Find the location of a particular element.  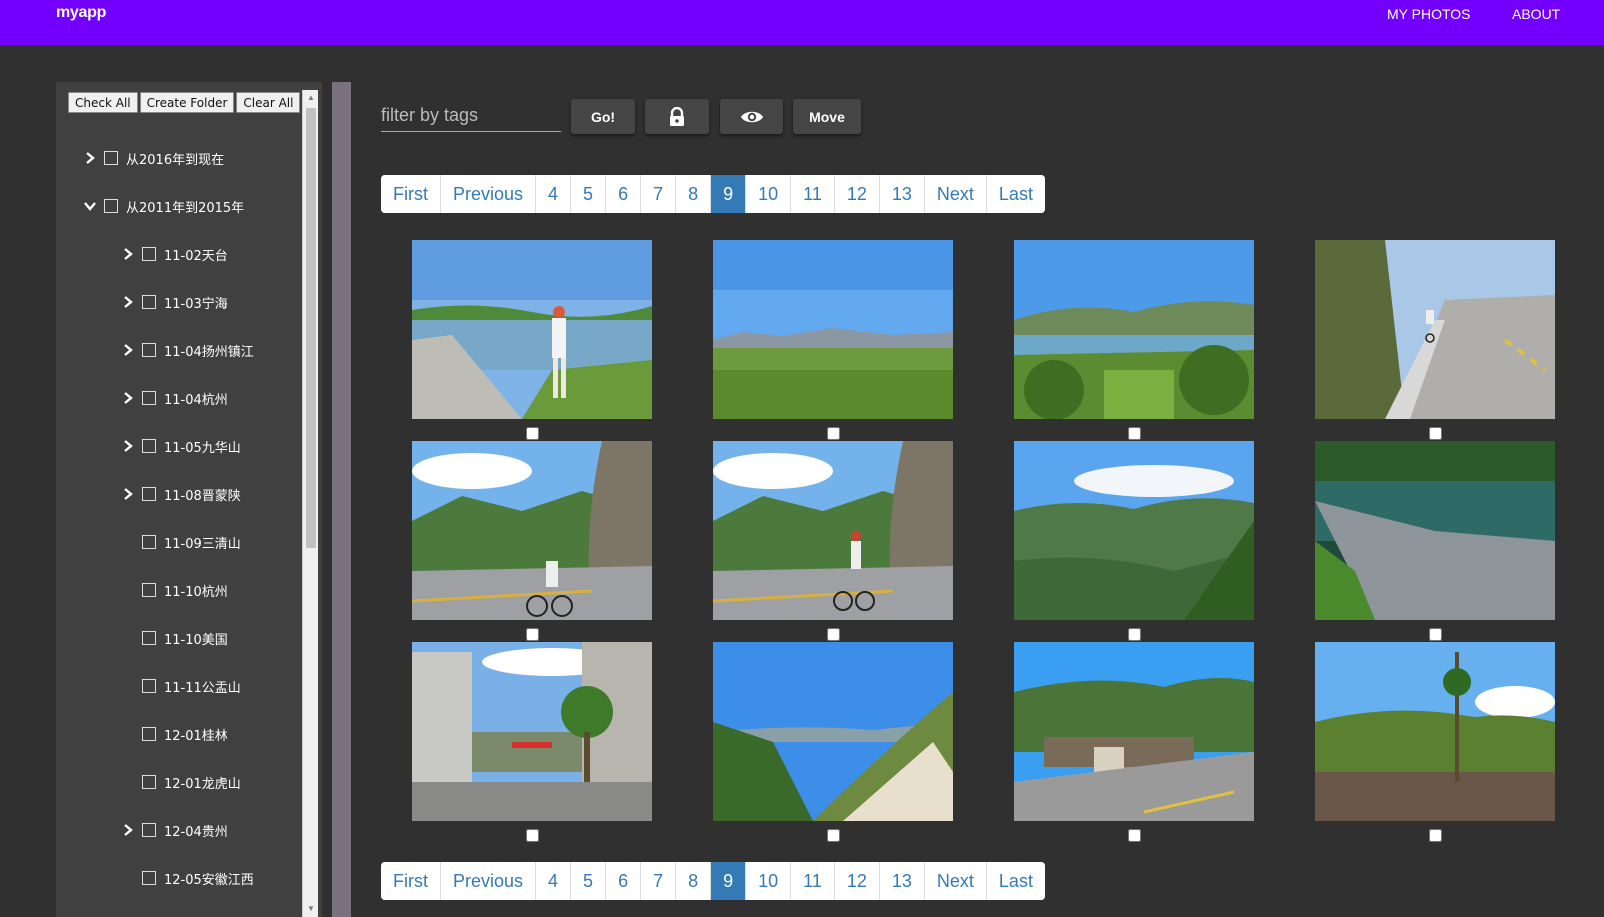

sidebar-scrollbar: ▲ ▼ is located at coordinates (310, 503).